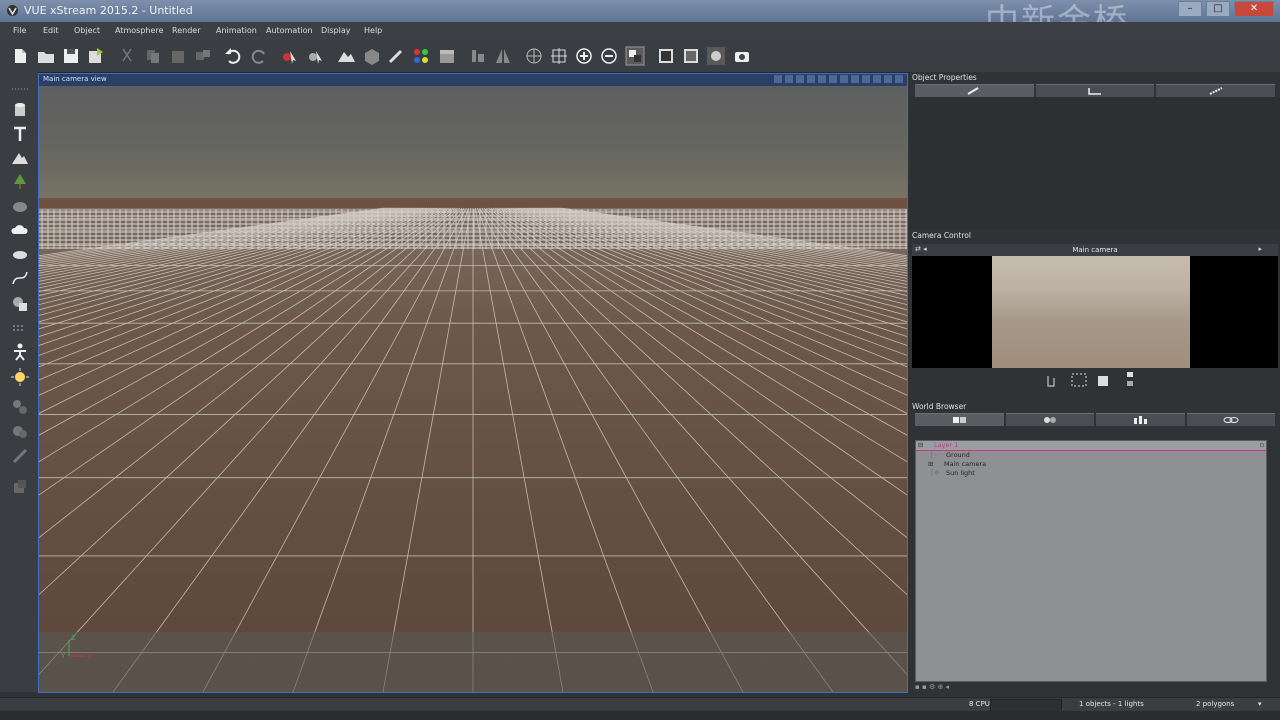 The width and height of the screenshot is (1280, 720). Describe the element at coordinates (1095, 90) in the screenshot. I see `tab-numerics` at that location.